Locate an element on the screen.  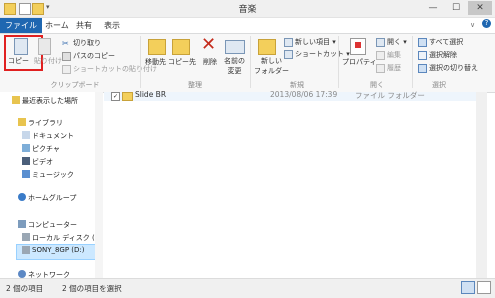
nav-scrollbar is located at coordinates (99, 185).